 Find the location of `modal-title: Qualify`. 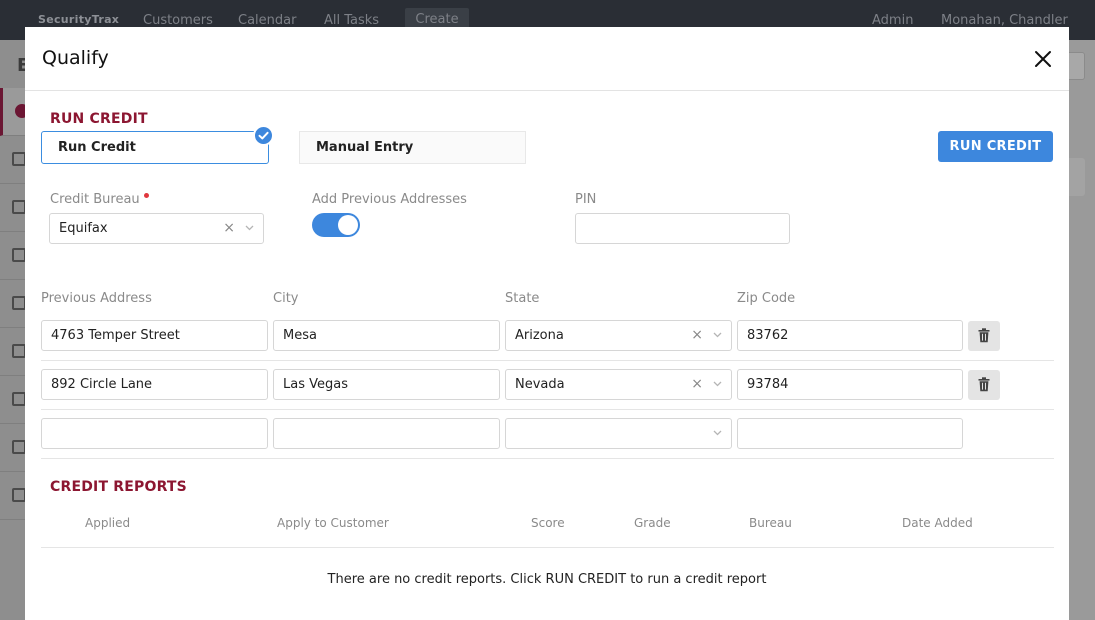

modal-title: Qualify is located at coordinates (75, 58).